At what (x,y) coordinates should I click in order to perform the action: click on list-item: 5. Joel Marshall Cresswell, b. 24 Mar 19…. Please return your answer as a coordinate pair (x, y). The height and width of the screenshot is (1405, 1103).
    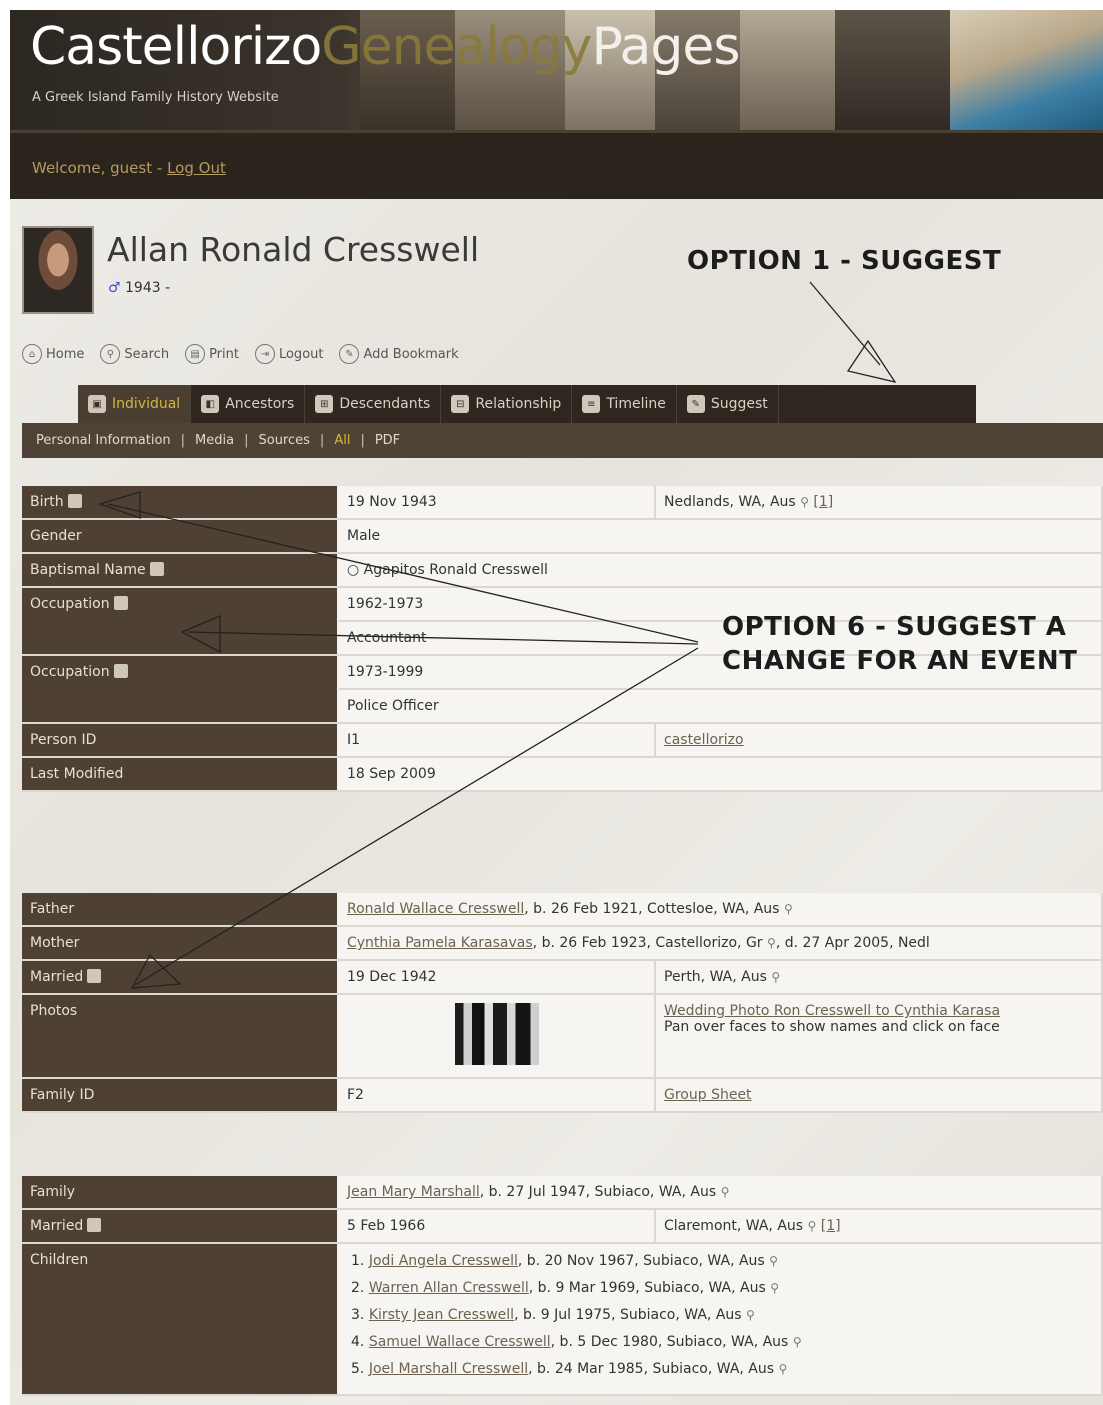
    Looking at the image, I should click on (722, 1369).